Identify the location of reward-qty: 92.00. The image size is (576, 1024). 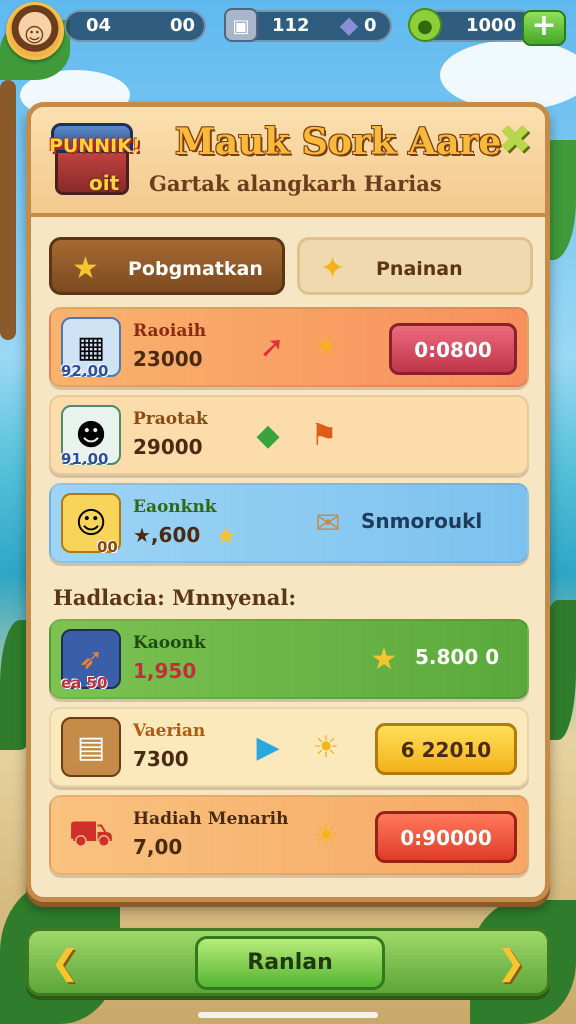
(85, 371).